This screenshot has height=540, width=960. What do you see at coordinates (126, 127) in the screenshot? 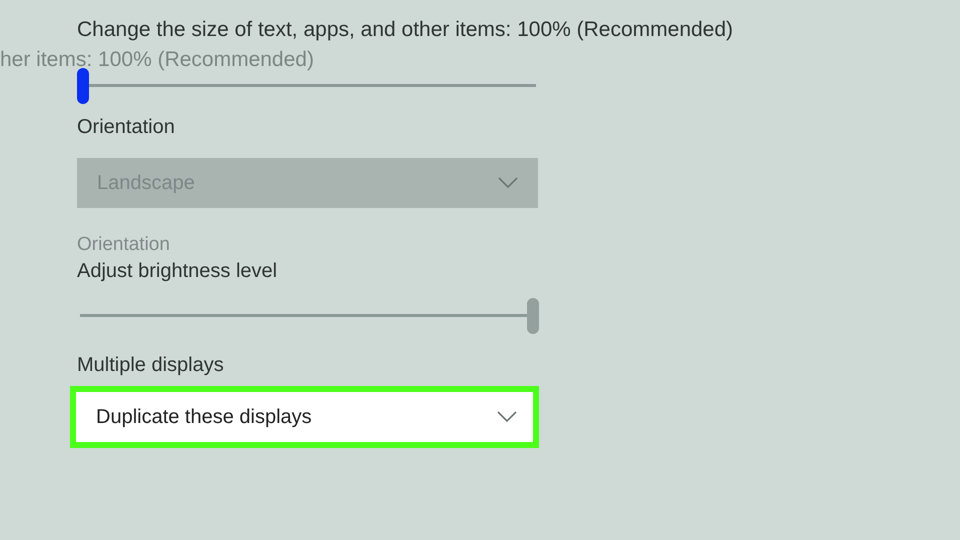
I see `orientation-label: Orientation` at bounding box center [126, 127].